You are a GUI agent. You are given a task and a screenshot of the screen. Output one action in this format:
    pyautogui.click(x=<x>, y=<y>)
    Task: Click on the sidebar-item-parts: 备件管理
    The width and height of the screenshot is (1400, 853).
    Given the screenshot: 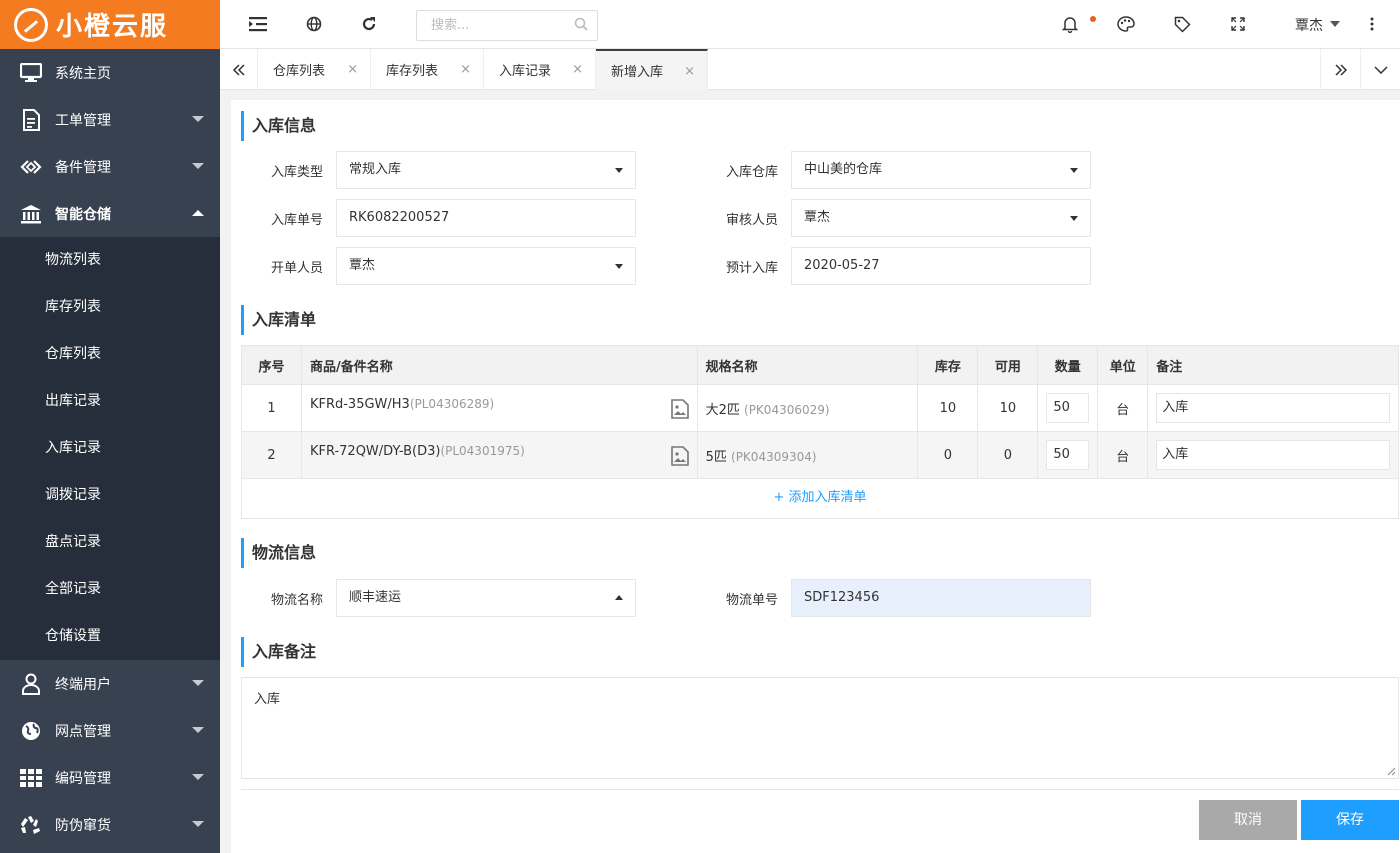 What is the action you would take?
    pyautogui.click(x=110, y=166)
    